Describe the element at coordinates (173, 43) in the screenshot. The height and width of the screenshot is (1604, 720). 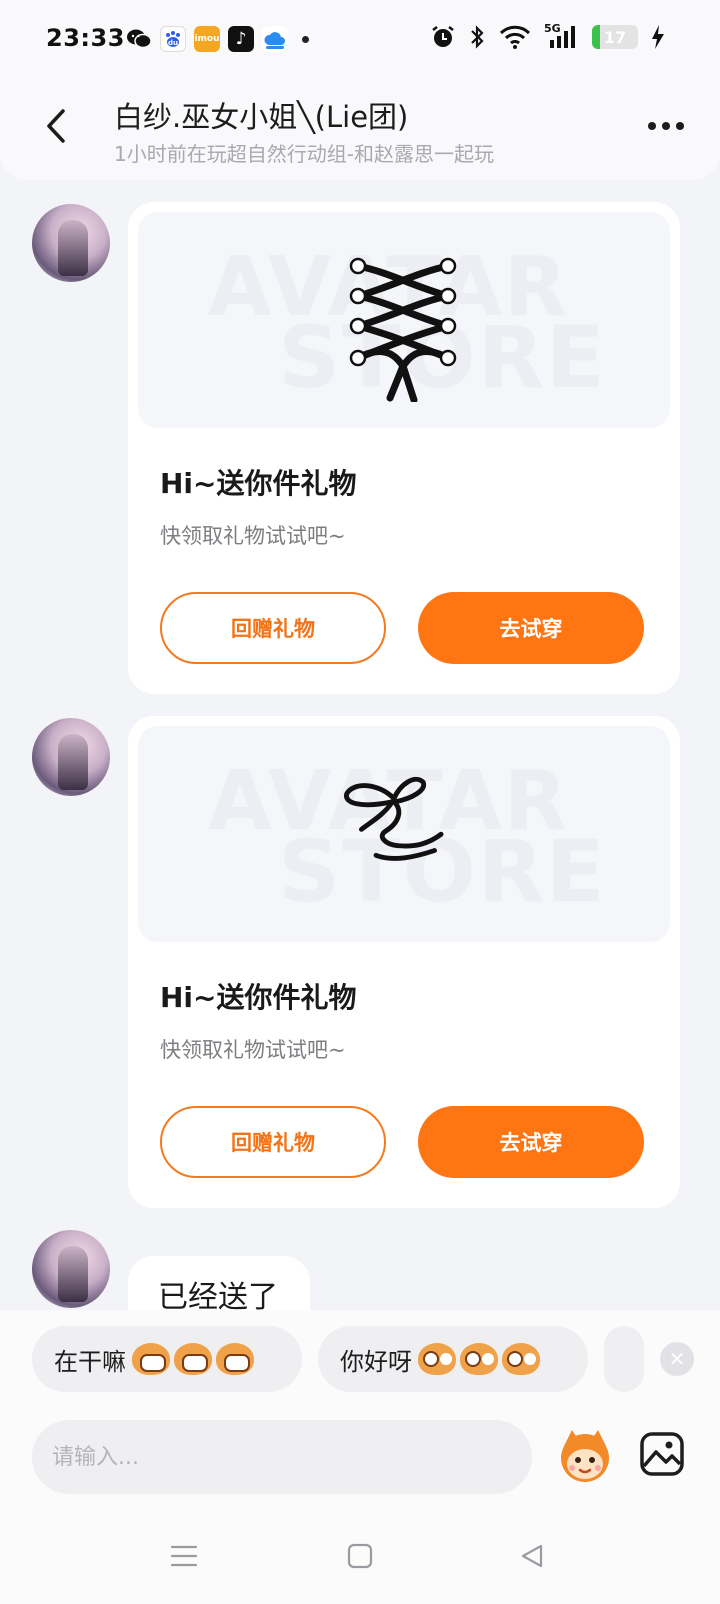
I see `svg-text: du` at that location.